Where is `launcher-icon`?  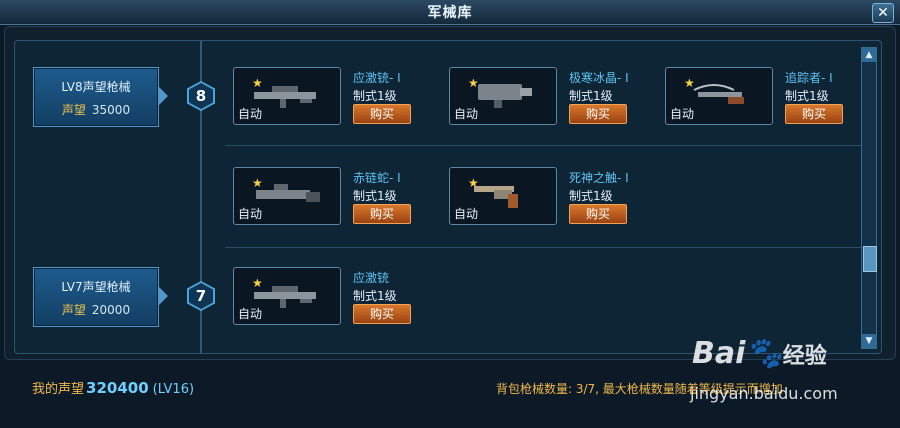 launcher-icon is located at coordinates (288, 193).